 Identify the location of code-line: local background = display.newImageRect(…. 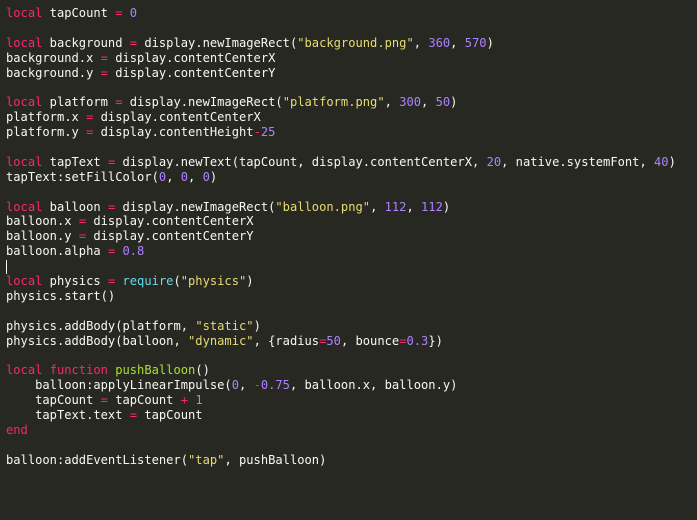
(351, 43).